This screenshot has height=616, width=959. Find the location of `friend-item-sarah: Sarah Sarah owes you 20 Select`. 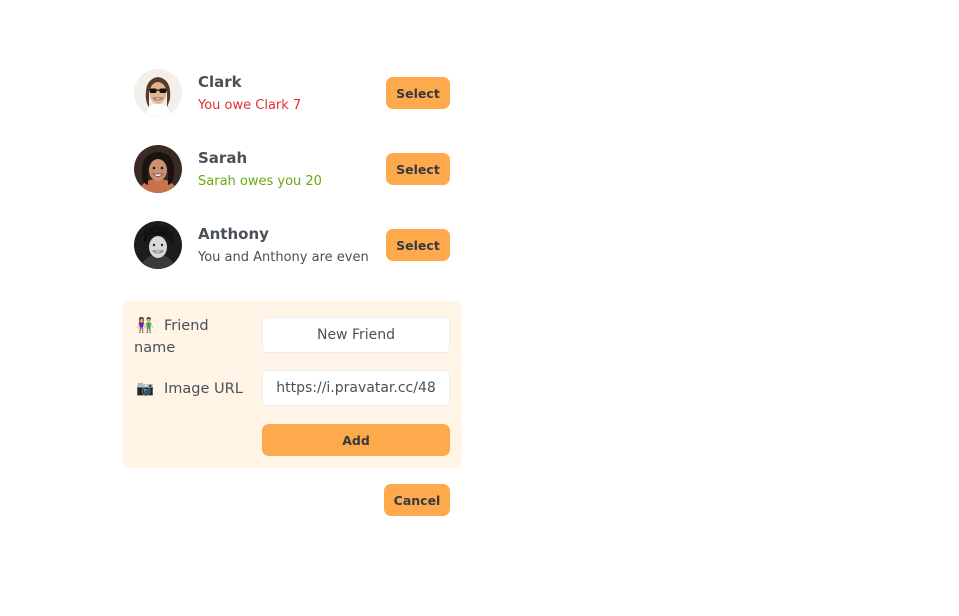

friend-item-sarah: Sarah Sarah owes you 20 Select is located at coordinates (292, 169).